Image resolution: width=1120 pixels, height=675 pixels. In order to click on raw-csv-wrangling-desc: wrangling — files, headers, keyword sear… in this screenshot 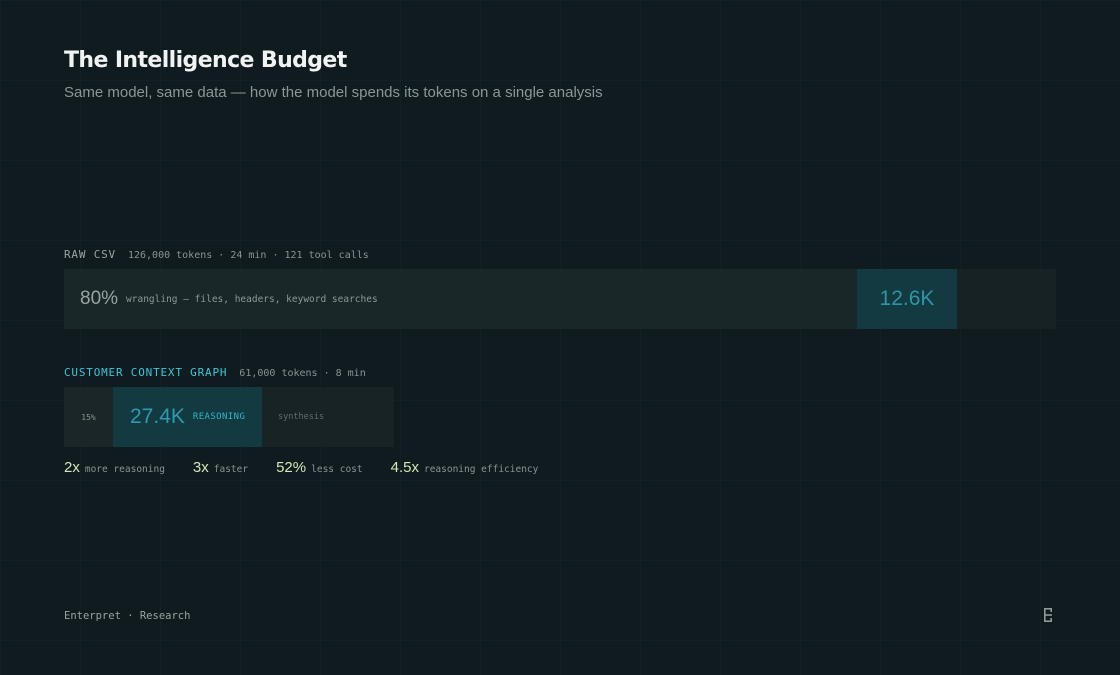, I will do `click(252, 299)`.